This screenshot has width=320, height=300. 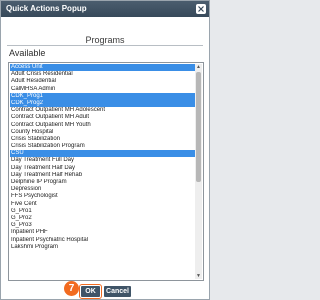 I want to click on list-item: CSU, so click(x=102, y=154).